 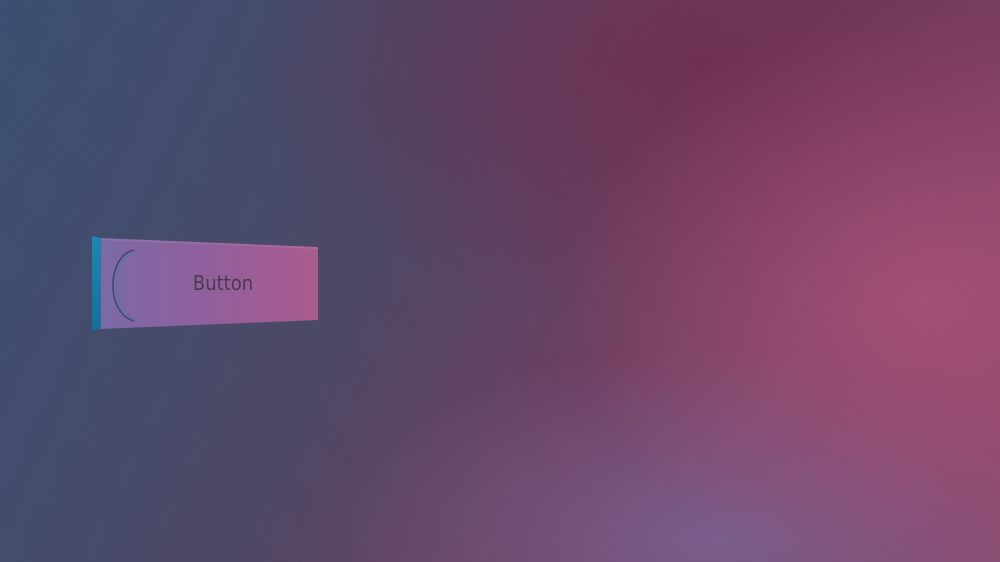 I want to click on button-widget: Button, so click(x=205, y=283).